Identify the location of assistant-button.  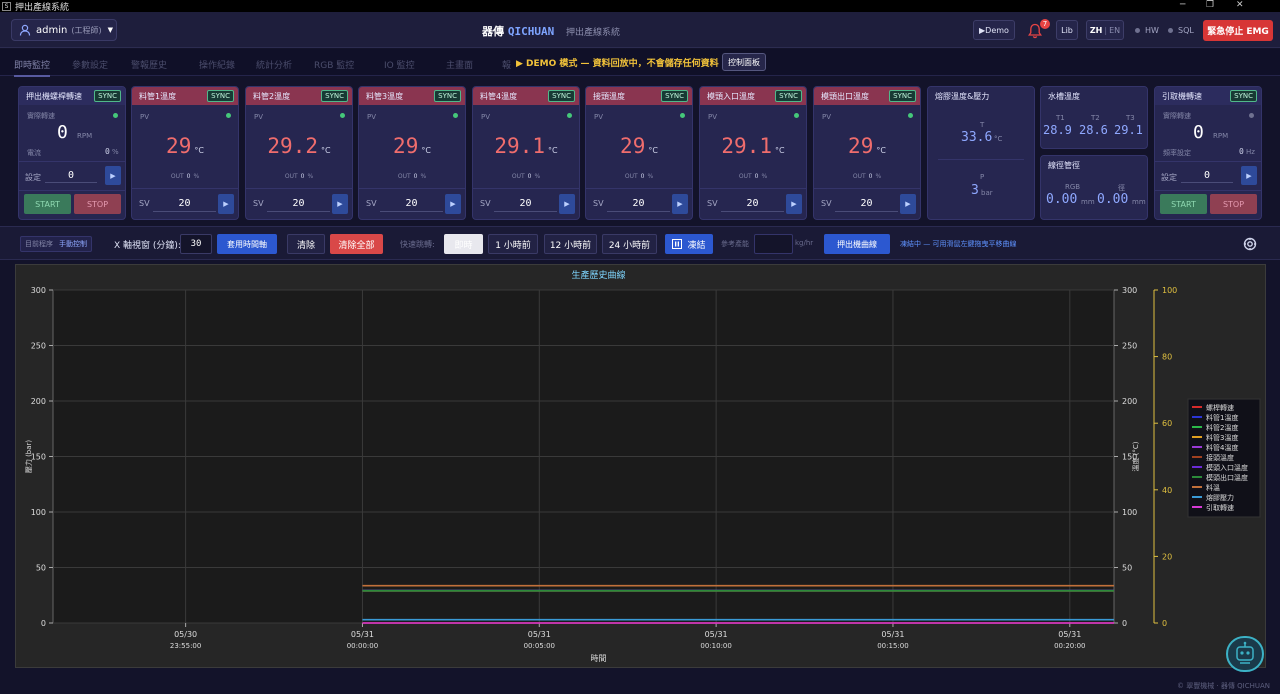
(1245, 654).